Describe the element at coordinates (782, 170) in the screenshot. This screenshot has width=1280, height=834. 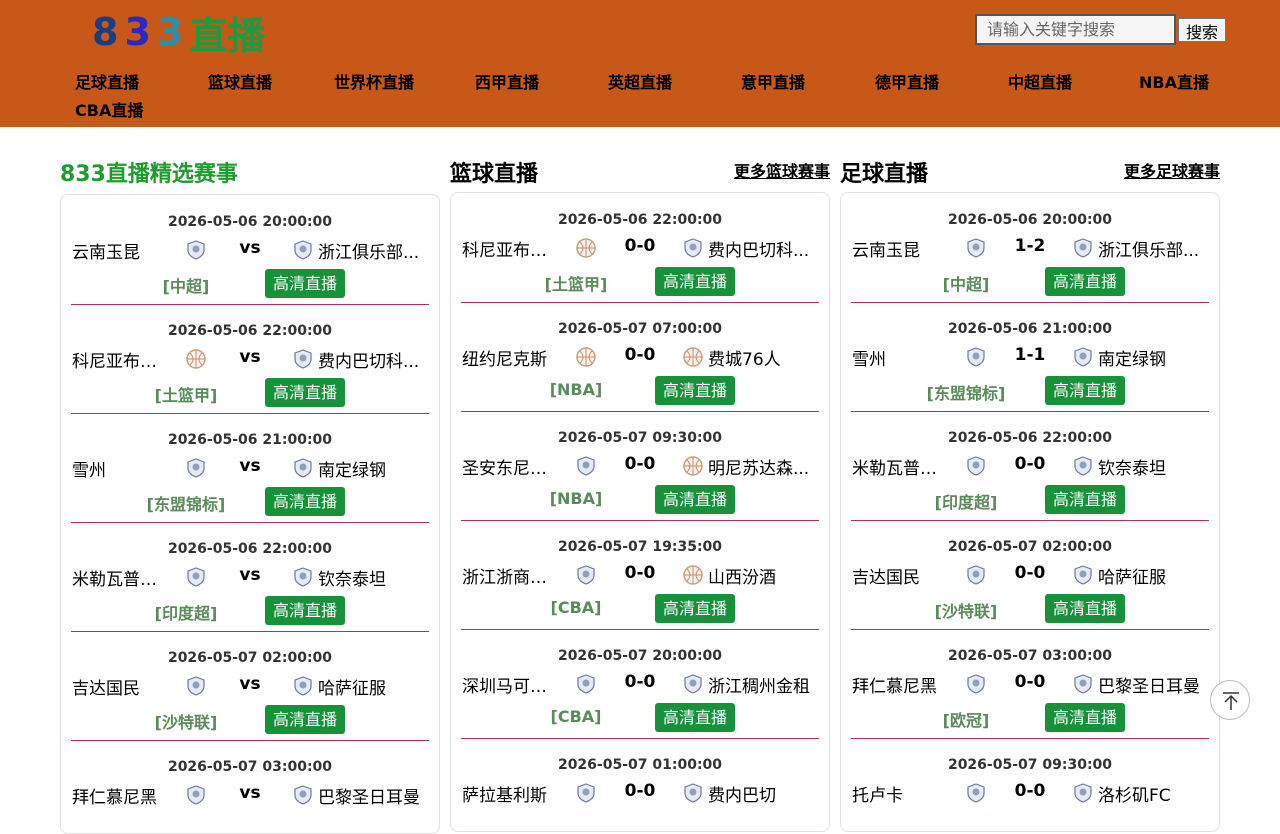
I see `more-basketball-link: 更多篮球赛事` at that location.